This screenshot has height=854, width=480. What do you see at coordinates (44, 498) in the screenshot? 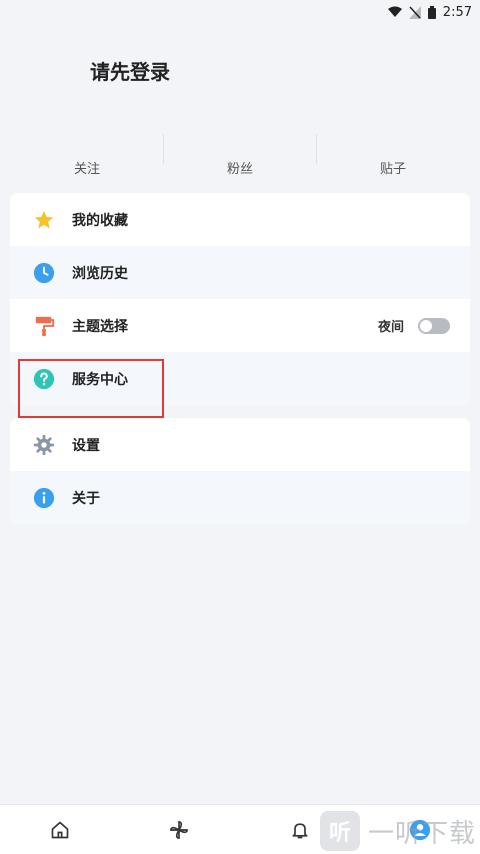
I see `info-icon` at bounding box center [44, 498].